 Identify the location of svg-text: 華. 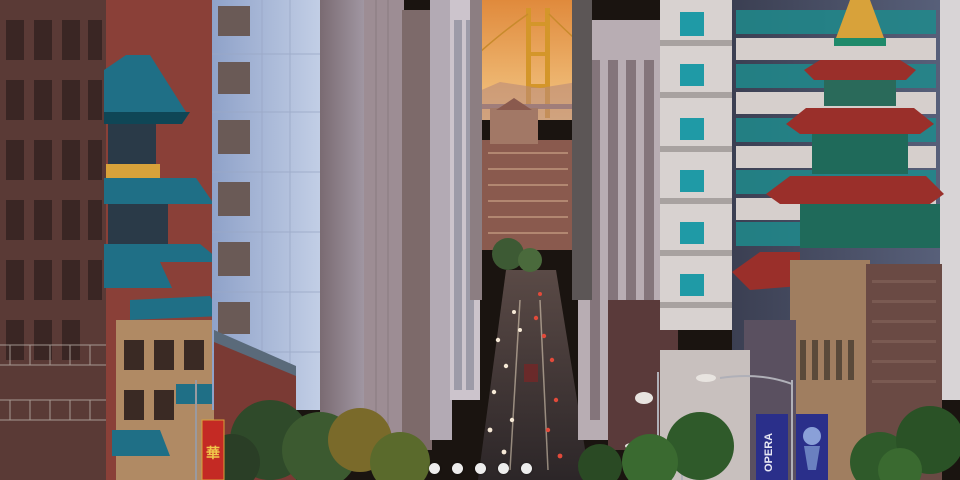
(213, 453).